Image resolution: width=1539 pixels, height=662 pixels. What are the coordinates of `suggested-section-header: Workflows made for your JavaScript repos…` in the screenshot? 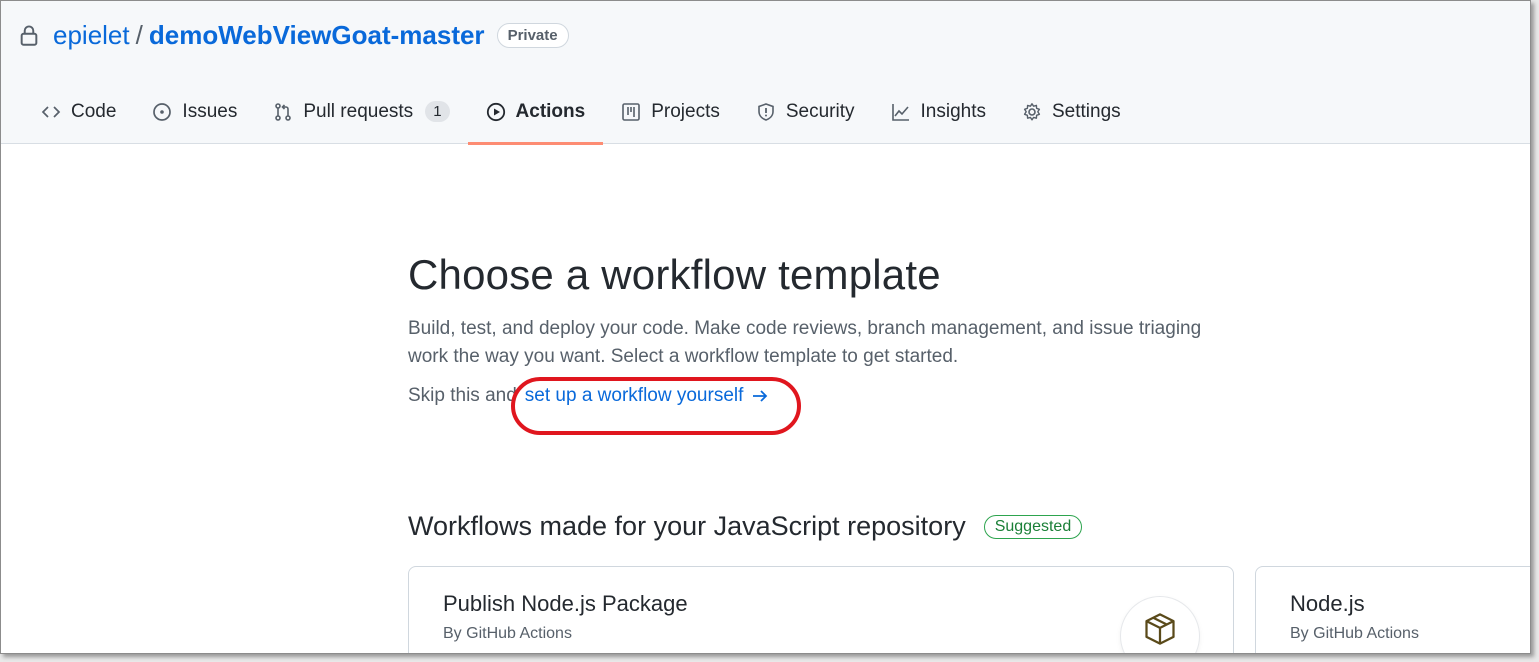 It's located at (745, 526).